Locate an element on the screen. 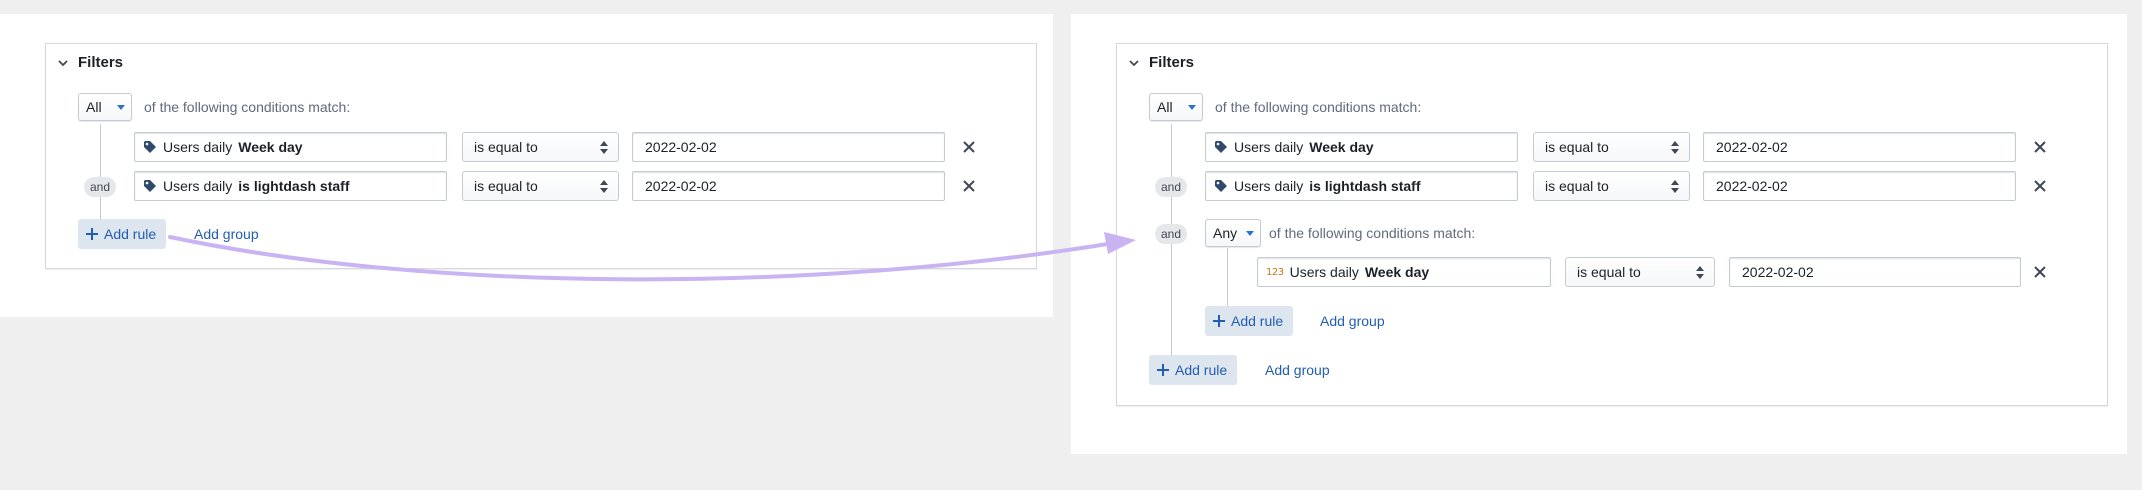  nested-add-group-link: Add group is located at coordinates (1352, 321).